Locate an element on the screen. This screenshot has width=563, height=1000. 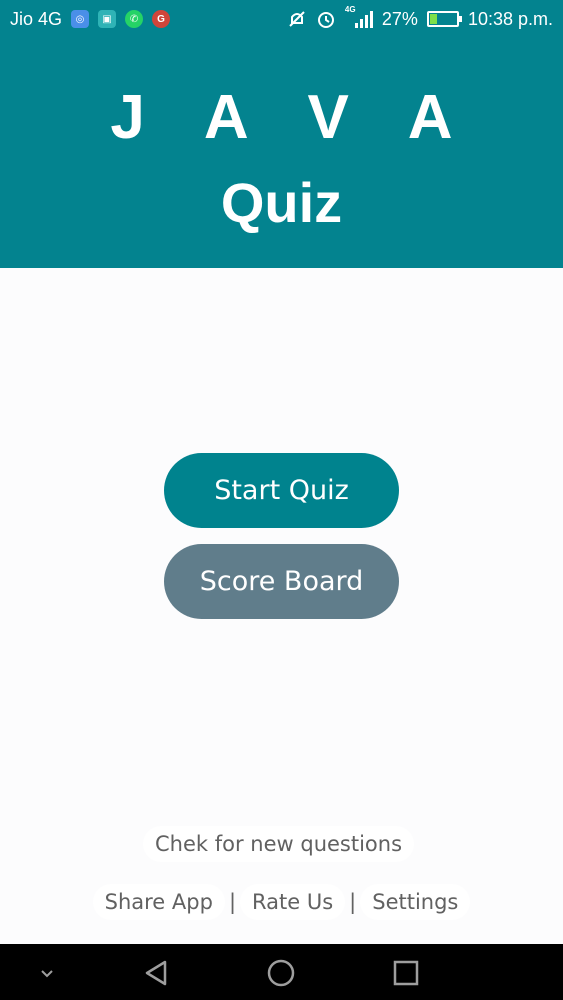
battery-level is located at coordinates (433, 19).